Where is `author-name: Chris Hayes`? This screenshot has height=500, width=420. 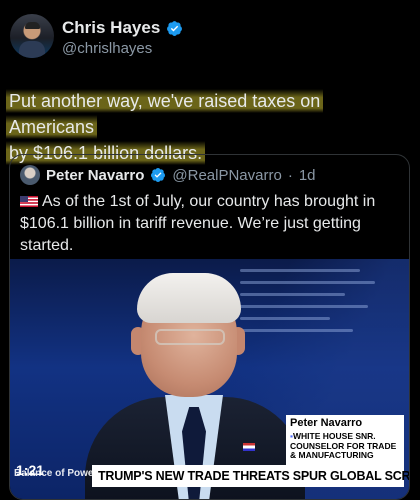 author-name: Chris Hayes is located at coordinates (111, 28).